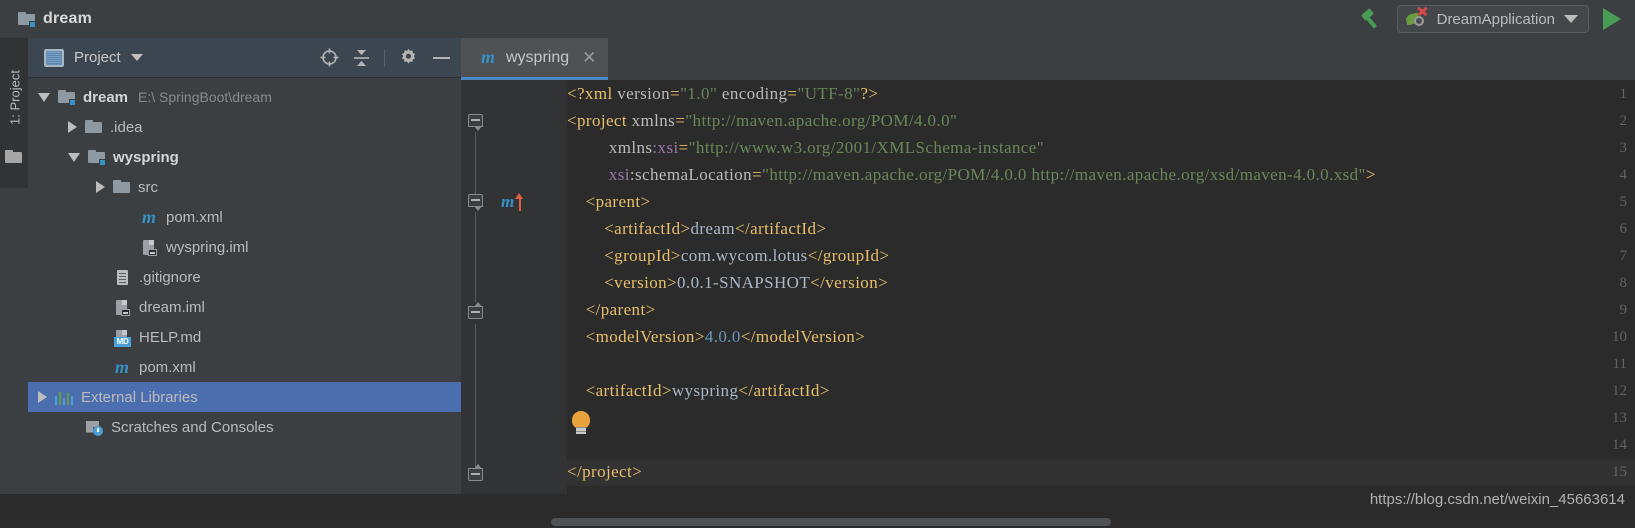 The height and width of the screenshot is (528, 1635). Describe the element at coordinates (475, 122) in the screenshot. I see `fold-marker-project` at that location.